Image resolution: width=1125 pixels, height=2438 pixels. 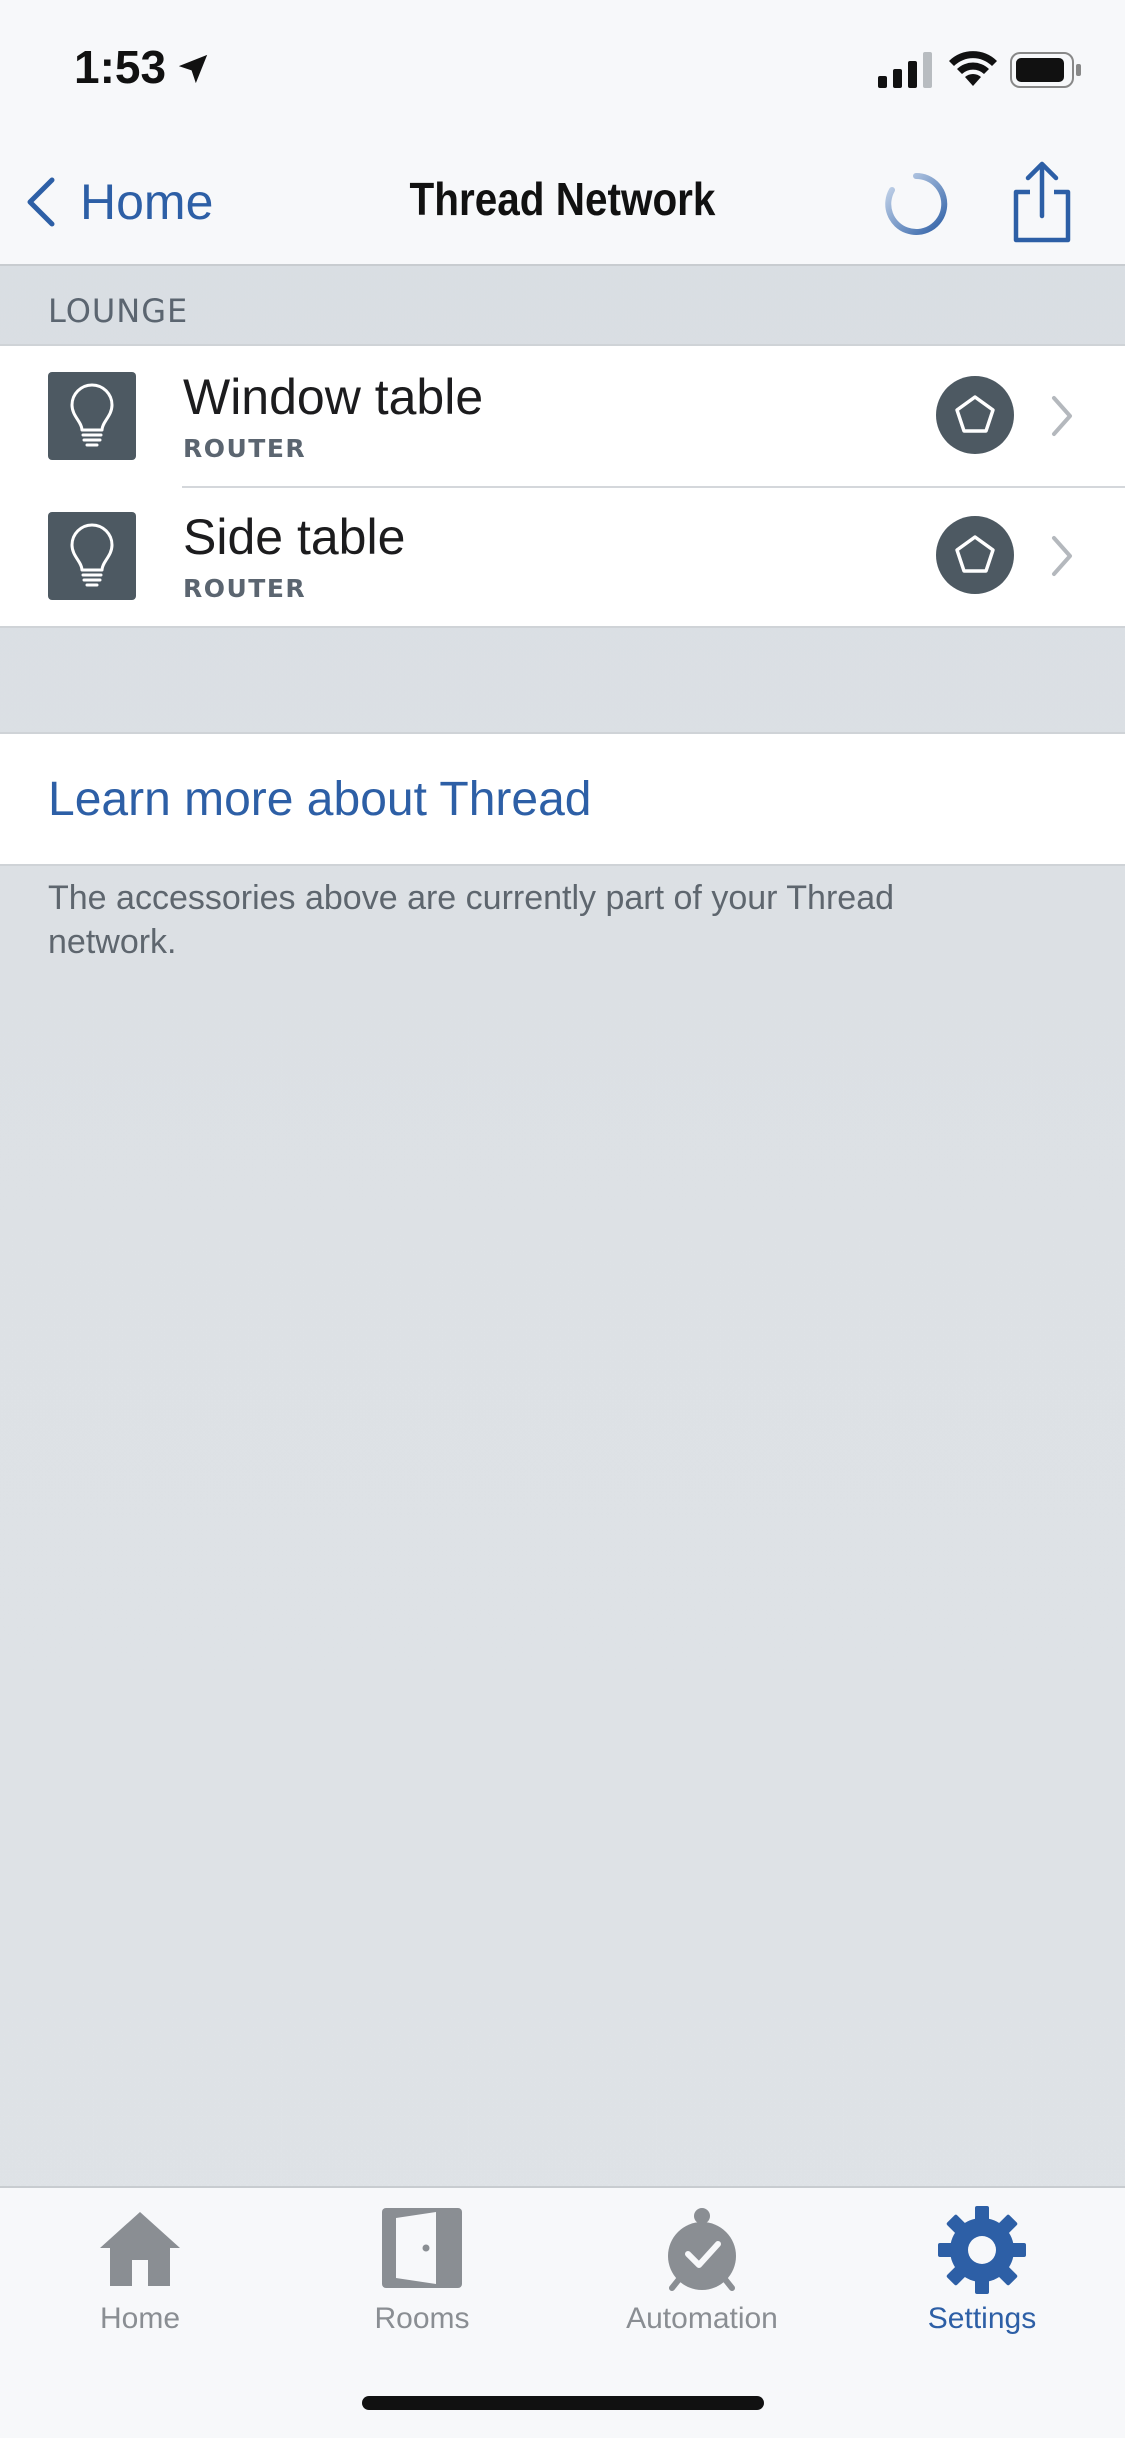 I want to click on tab-automation: Automation, so click(x=702, y=2269).